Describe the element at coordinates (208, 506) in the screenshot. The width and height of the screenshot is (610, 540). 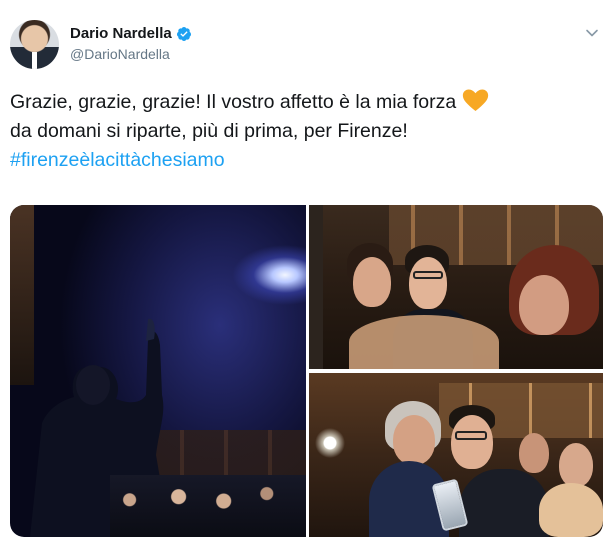
I see `crowd` at that location.